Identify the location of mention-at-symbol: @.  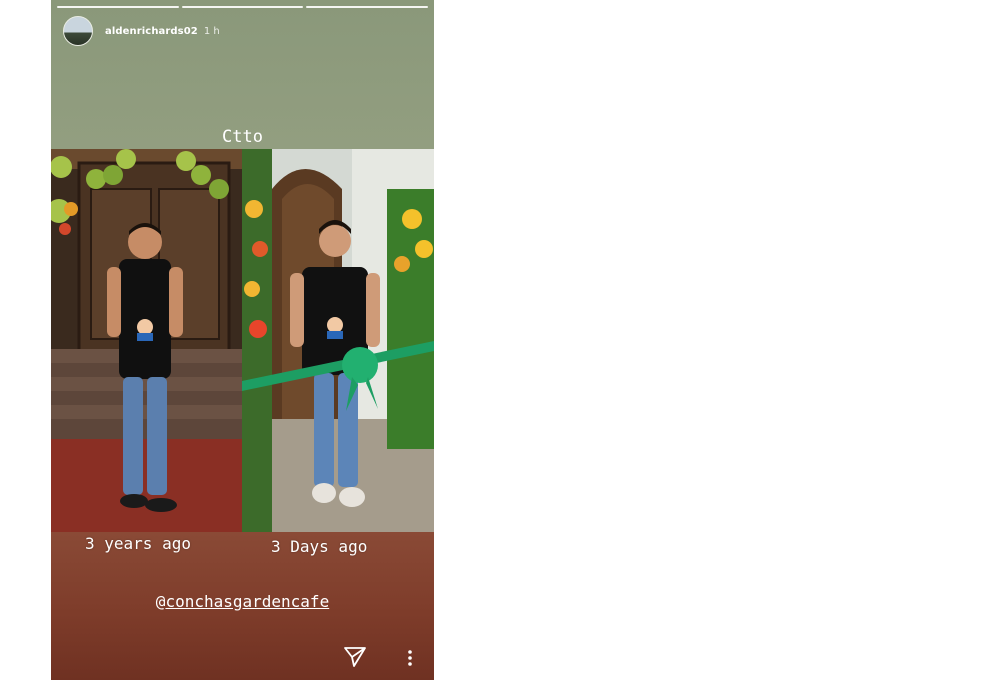
(160, 601).